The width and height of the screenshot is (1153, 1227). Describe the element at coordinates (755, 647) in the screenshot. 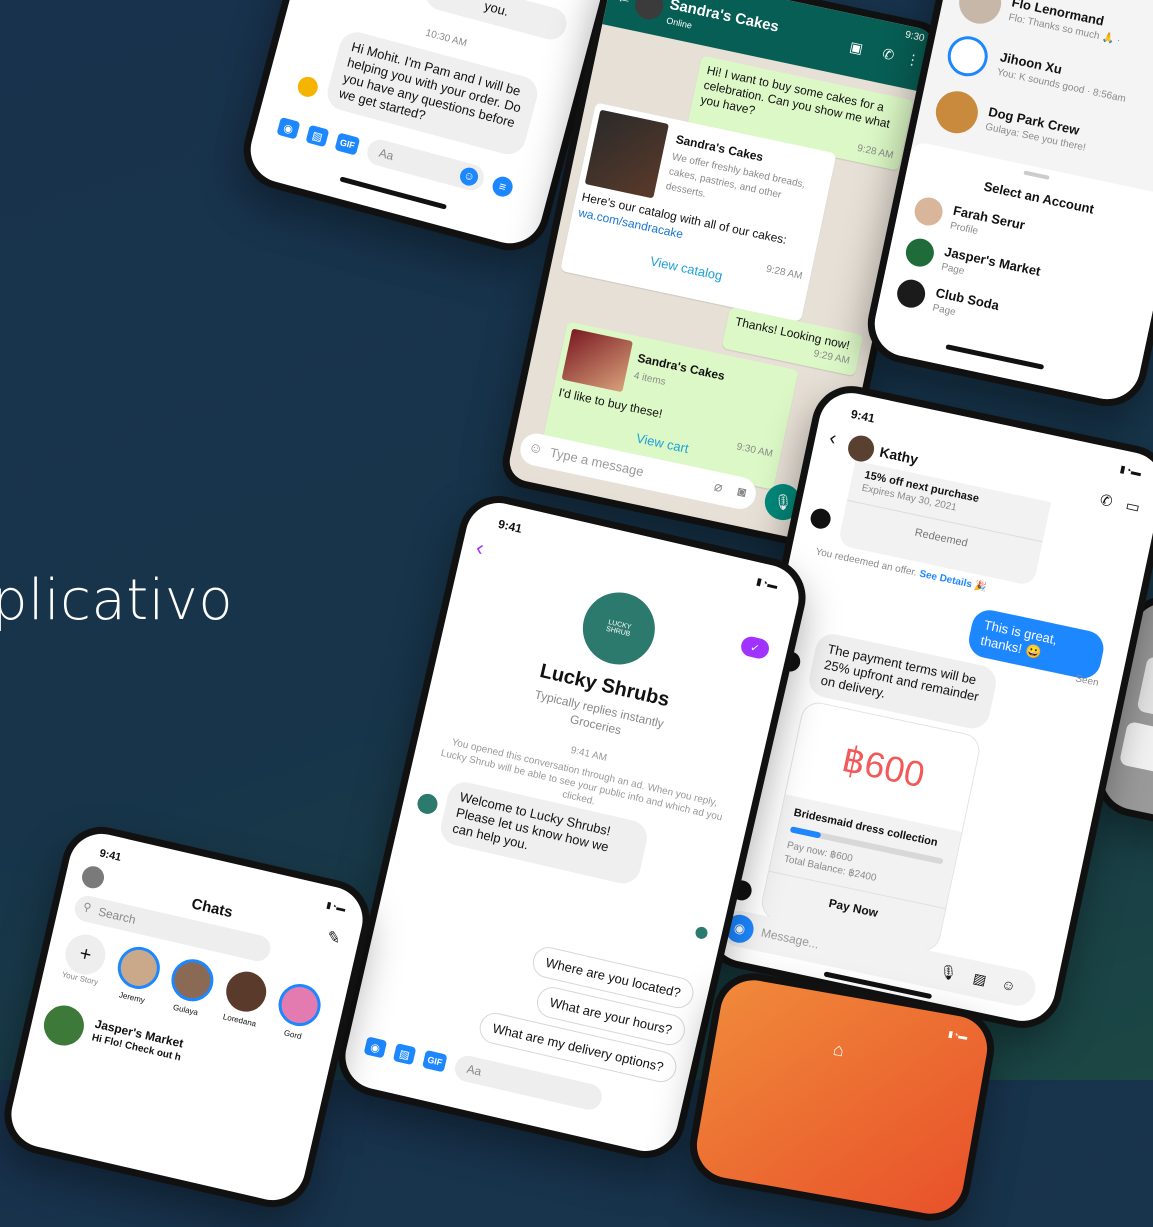

I see `offer-badge-icon: ✓` at that location.